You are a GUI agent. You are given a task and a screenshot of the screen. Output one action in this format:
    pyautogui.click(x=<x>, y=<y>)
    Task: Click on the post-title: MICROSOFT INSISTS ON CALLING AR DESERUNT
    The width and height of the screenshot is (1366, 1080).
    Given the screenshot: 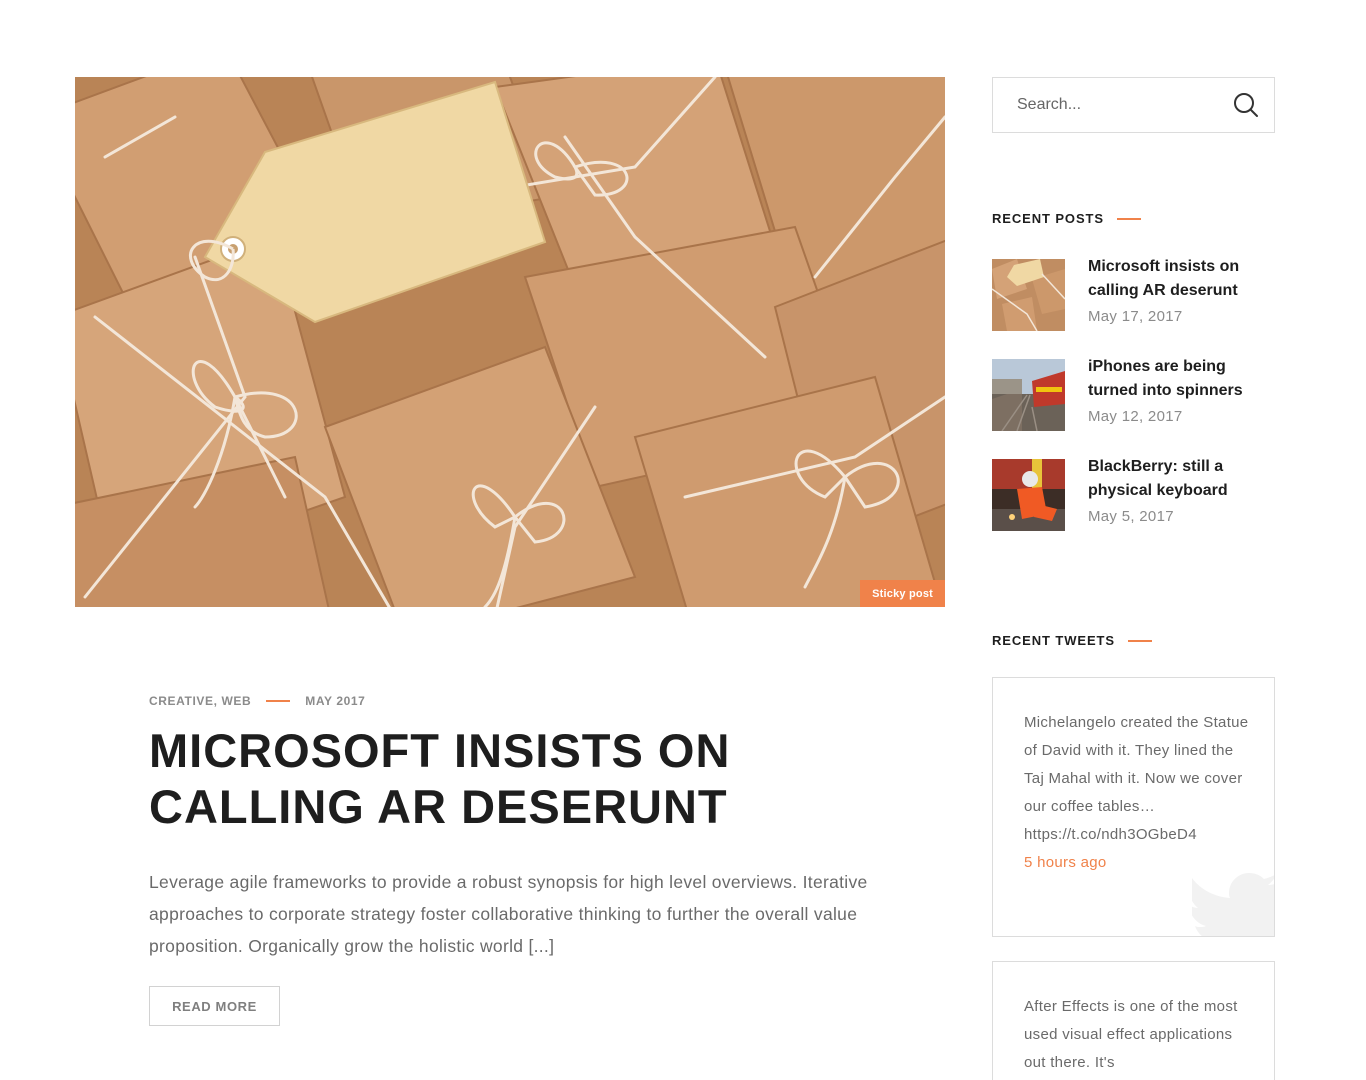 What is the action you would take?
    pyautogui.click(x=529, y=779)
    